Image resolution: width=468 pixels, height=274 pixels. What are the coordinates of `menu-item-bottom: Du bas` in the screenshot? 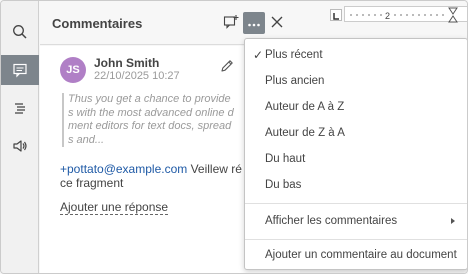 It's located at (356, 185).